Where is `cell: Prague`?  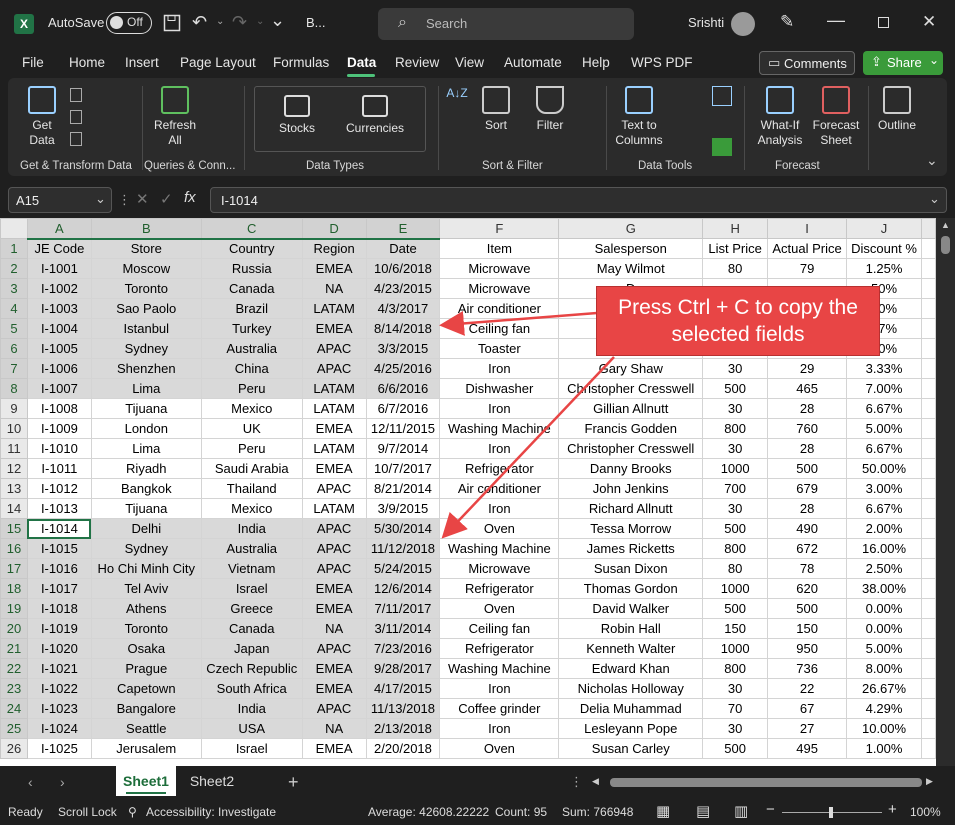 cell: Prague is located at coordinates (146, 668).